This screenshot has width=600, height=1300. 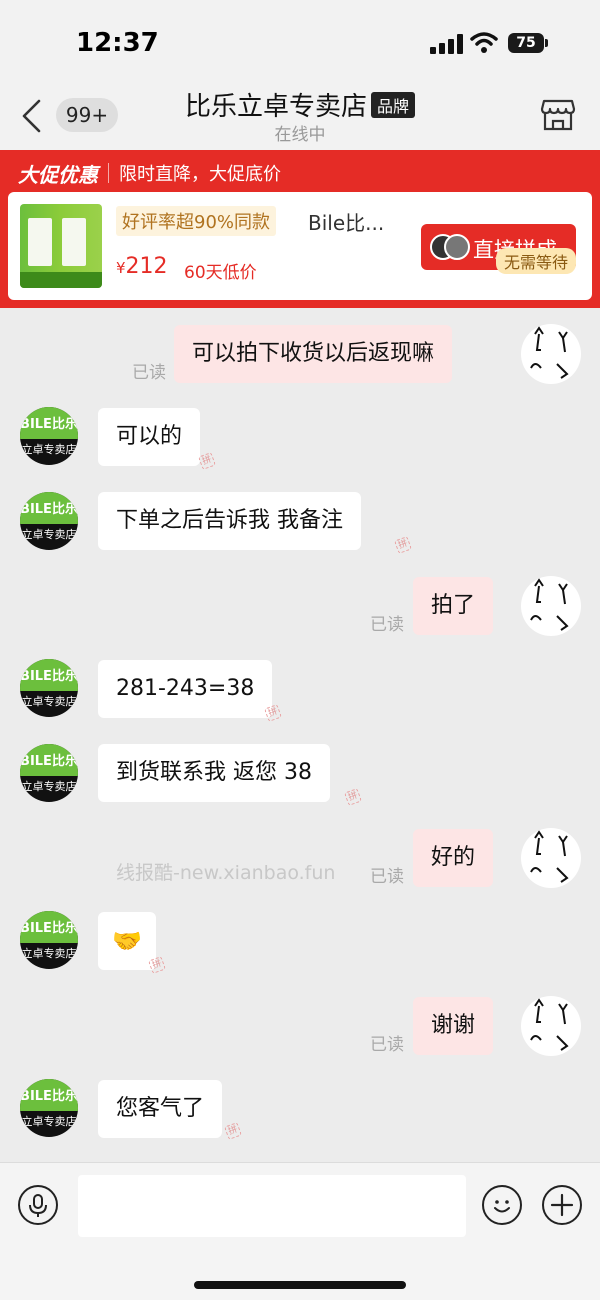 What do you see at coordinates (526, 43) in the screenshot?
I see `battery-icon: 75` at bounding box center [526, 43].